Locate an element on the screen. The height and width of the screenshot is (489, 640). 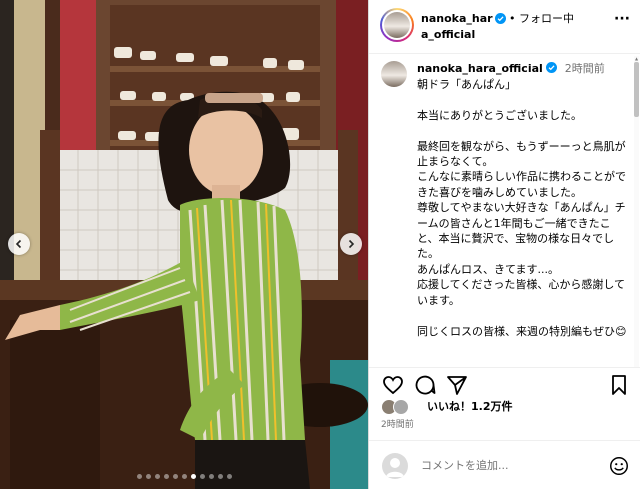
post-header: nanoka_hara_official • フォロー中 ··· is located at coordinates (504, 27).